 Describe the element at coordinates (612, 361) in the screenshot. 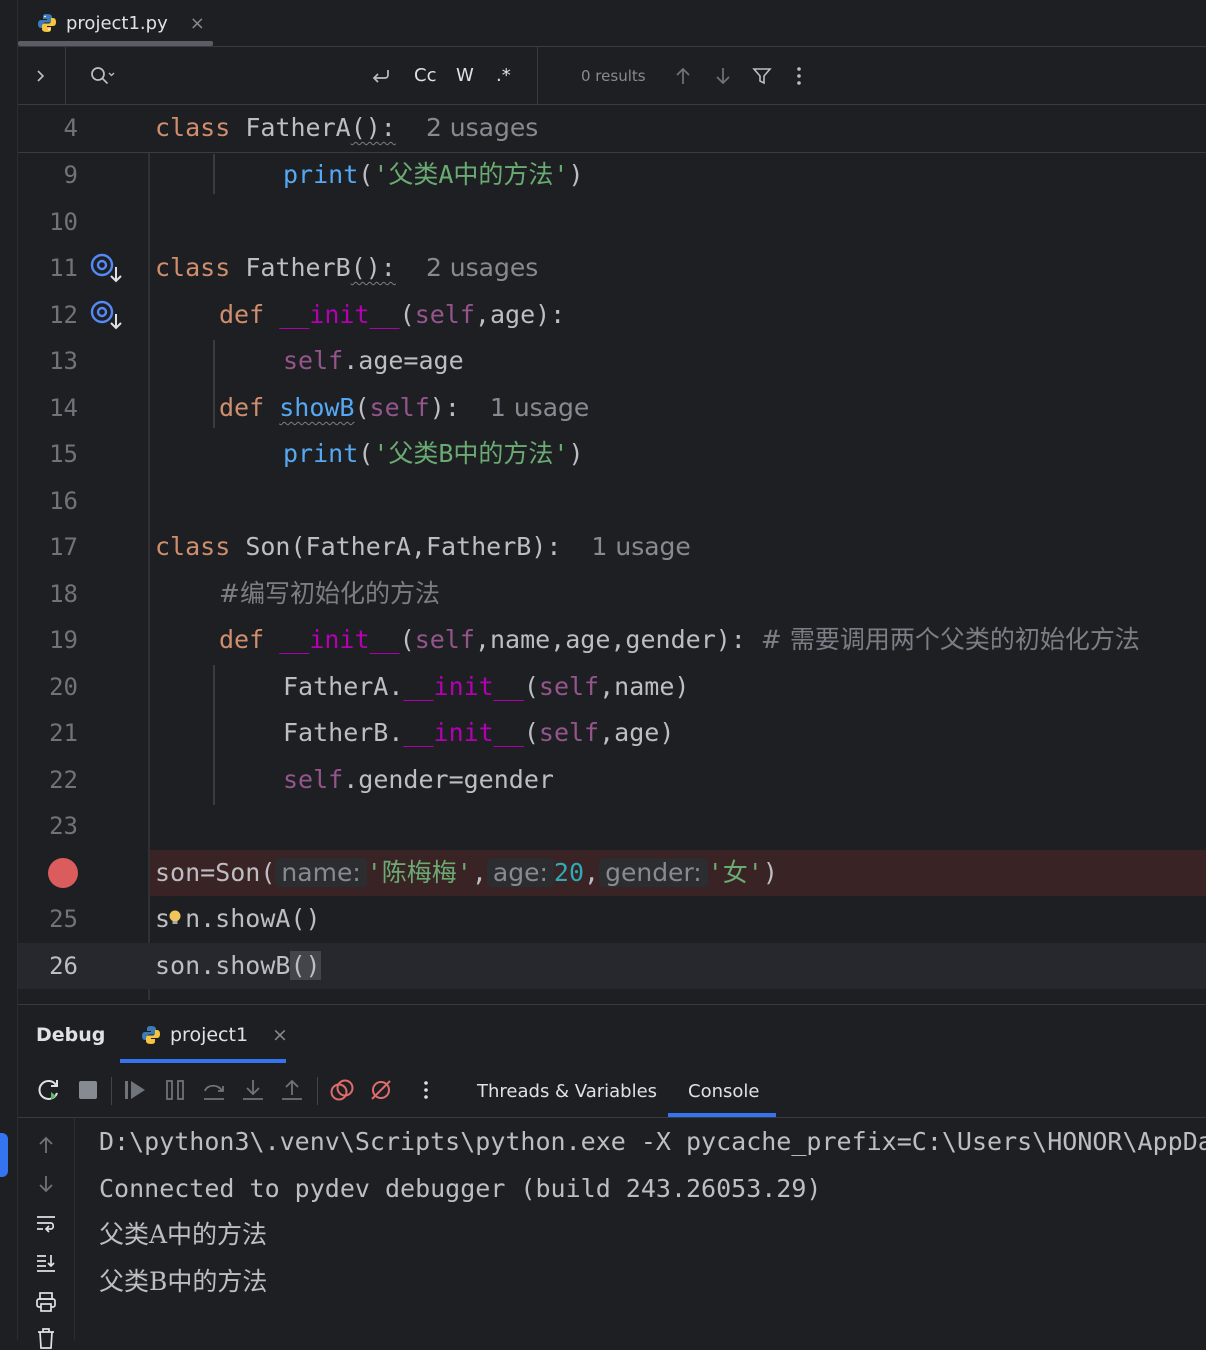

I see `code-line-13: 13 self.age=age` at that location.